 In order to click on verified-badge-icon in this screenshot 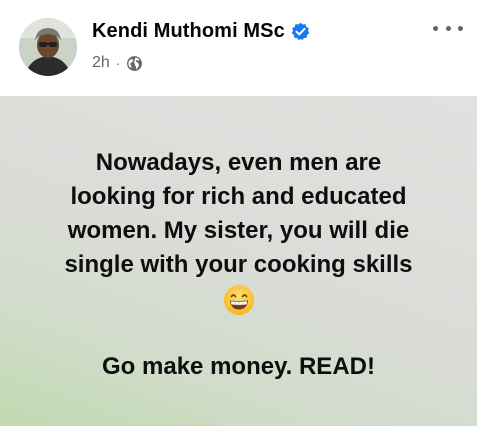, I will do `click(300, 31)`.